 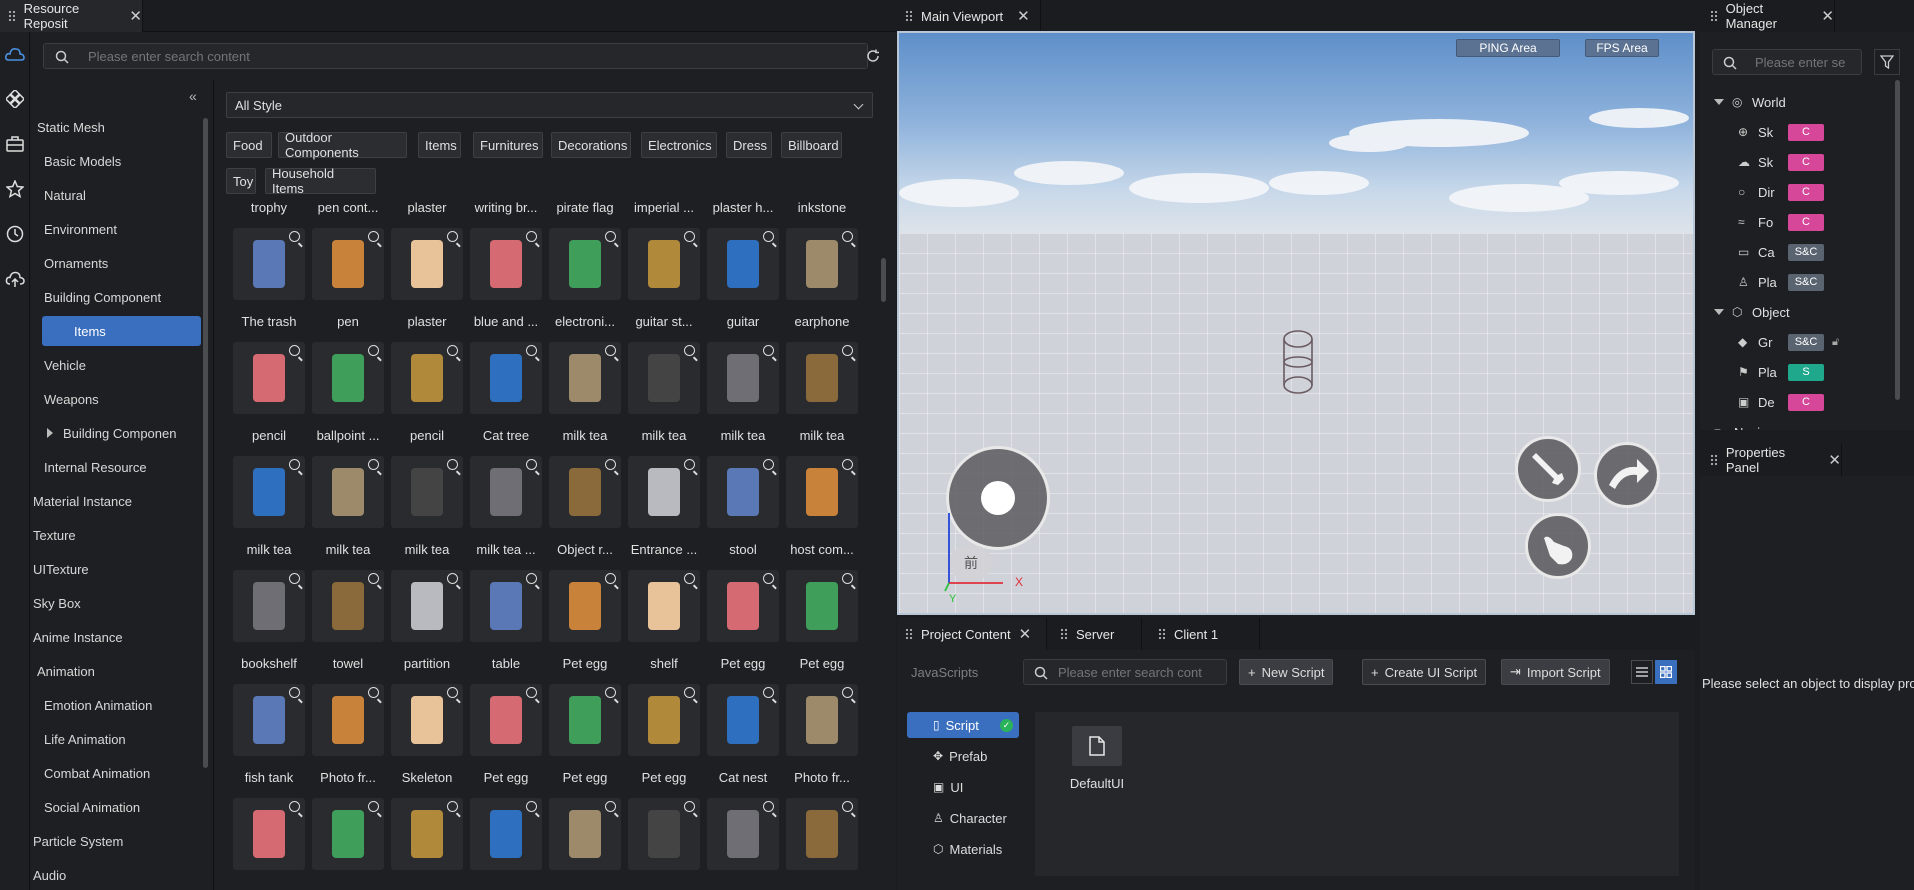 What do you see at coordinates (15, 279) in the screenshot?
I see `upload-cloud-icon` at bounding box center [15, 279].